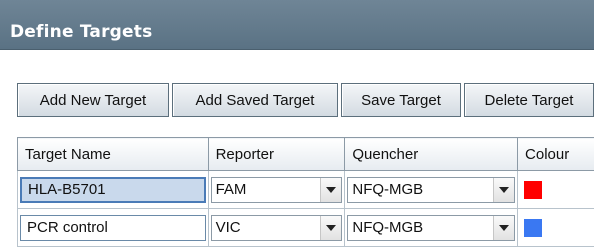 The image size is (594, 250). I want to click on delete-target-button: Delete Target, so click(529, 100).